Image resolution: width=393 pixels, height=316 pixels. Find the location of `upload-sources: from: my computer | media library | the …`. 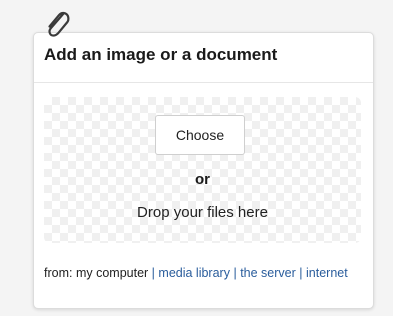

upload-sources: from: my computer | media library | the … is located at coordinates (204, 273).